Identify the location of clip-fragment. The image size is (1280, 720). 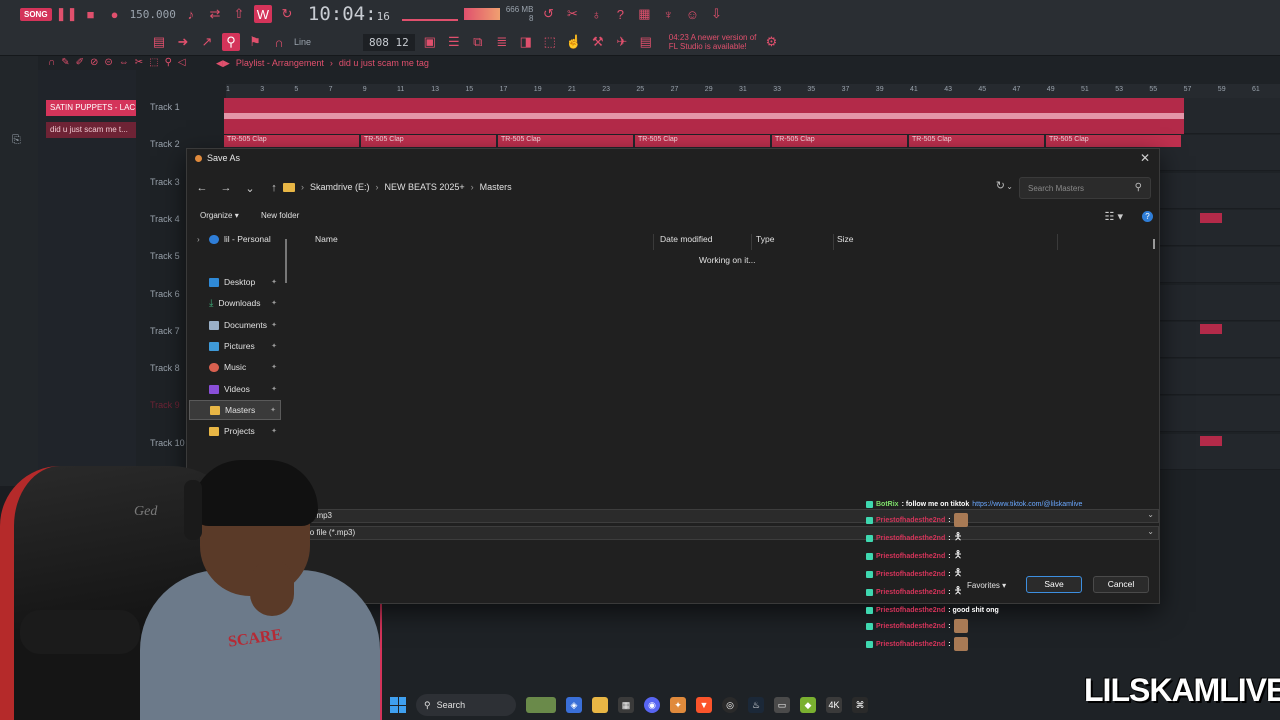
(1211, 218).